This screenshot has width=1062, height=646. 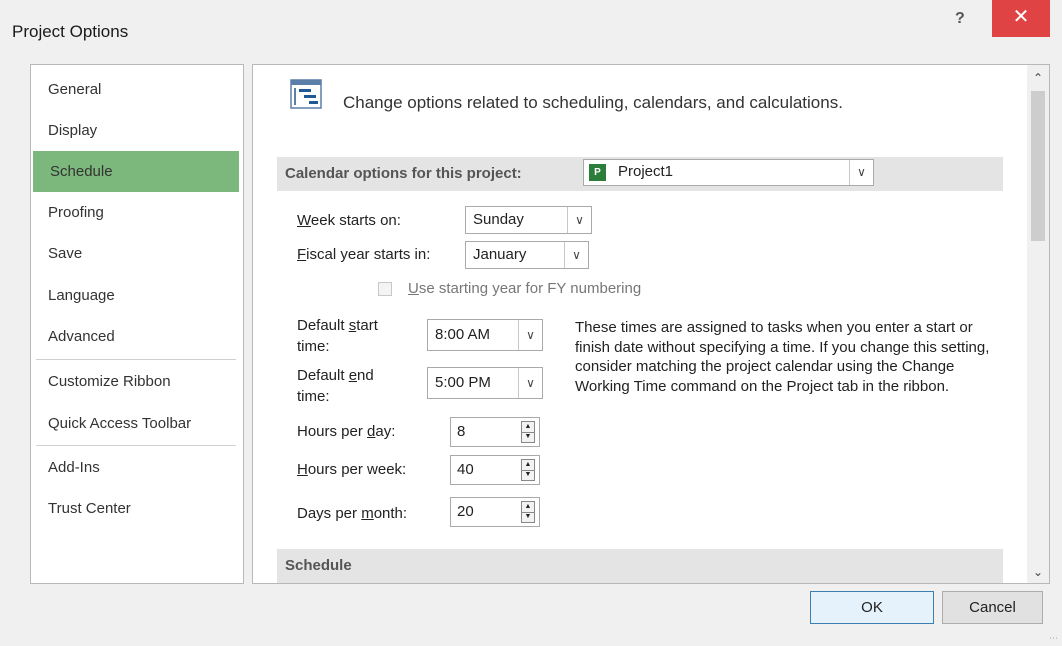 I want to click on days-per-month-spinner: 20 ▲ ▼, so click(x=495, y=512).